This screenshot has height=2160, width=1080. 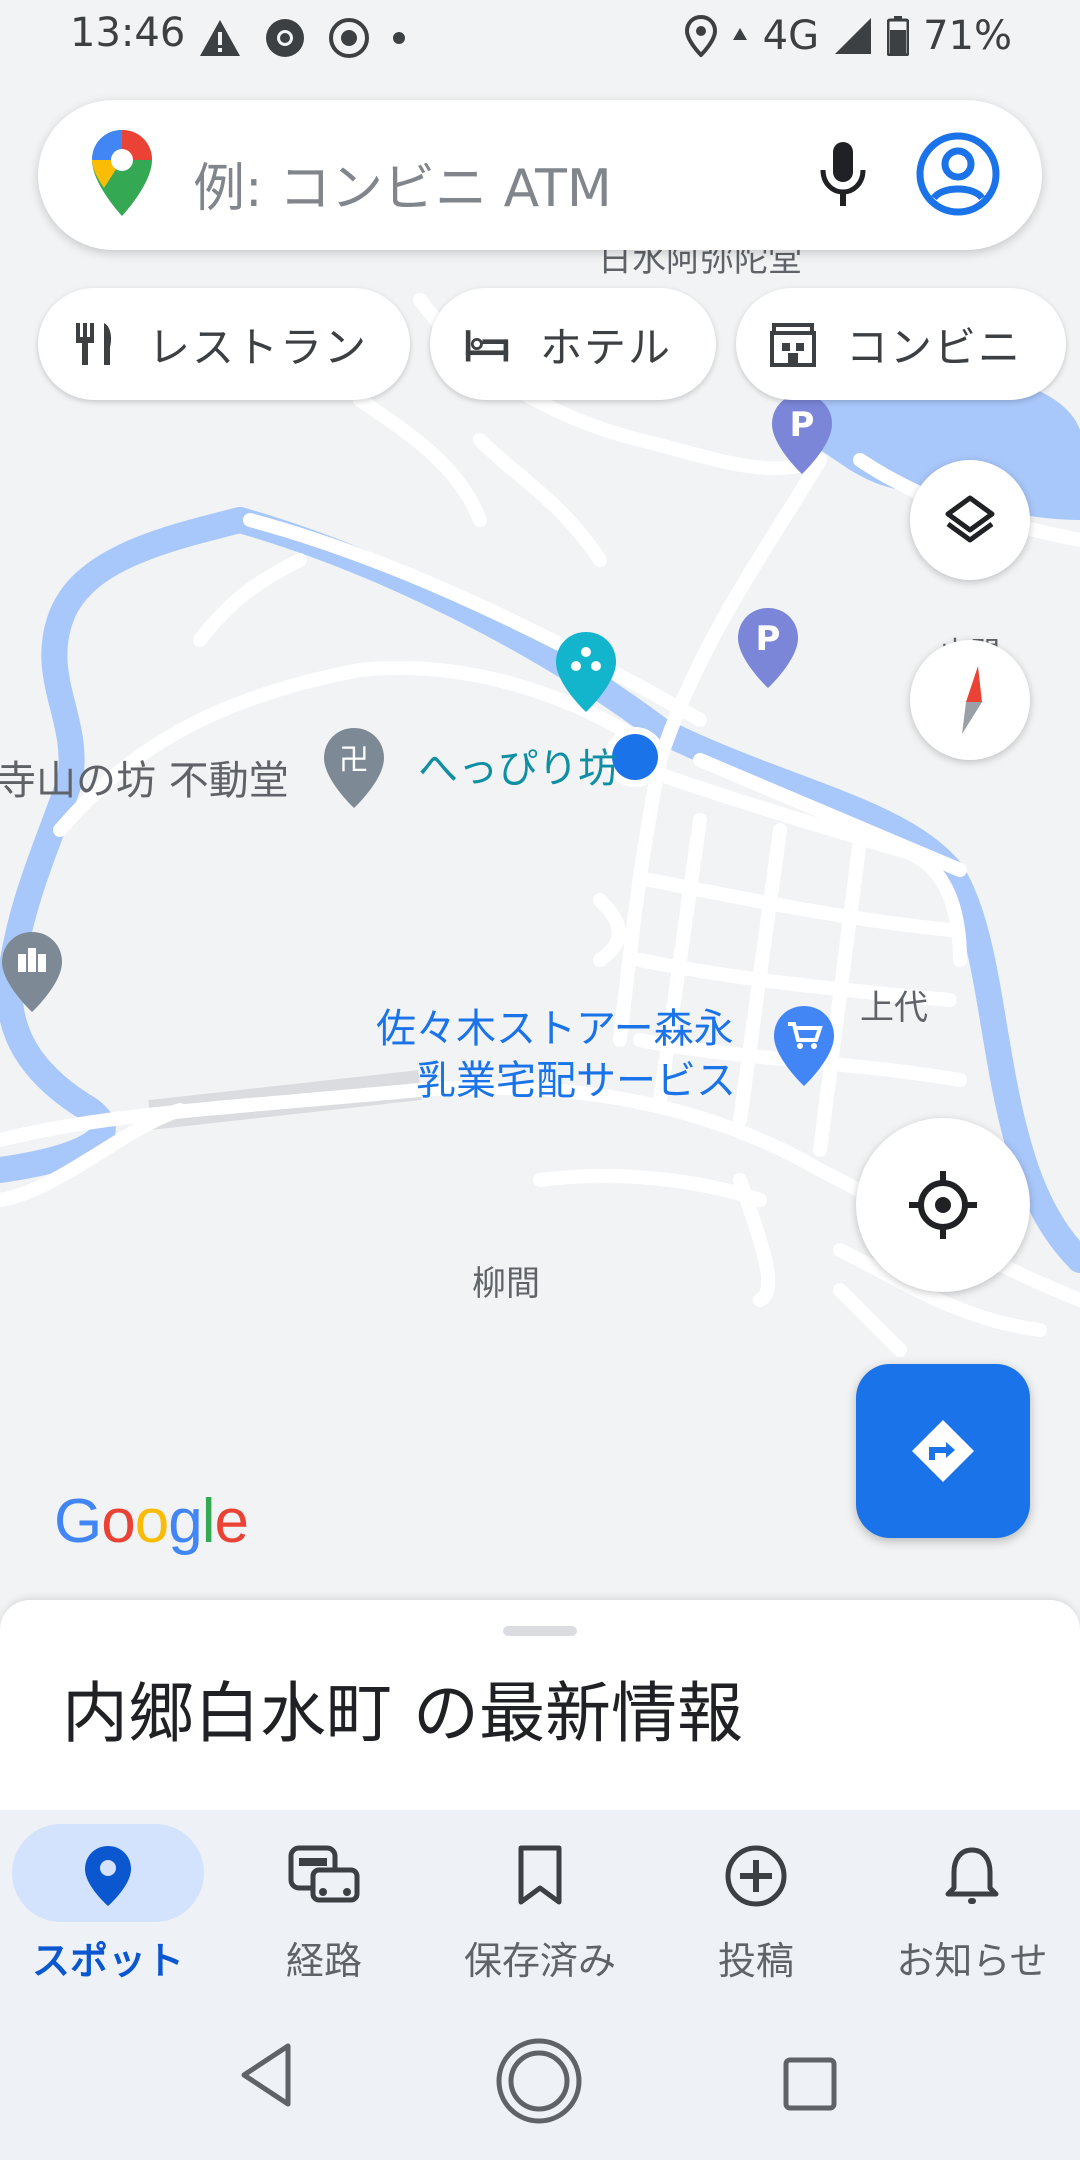 What do you see at coordinates (107, 1961) in the screenshot?
I see `nav-label: スポット` at bounding box center [107, 1961].